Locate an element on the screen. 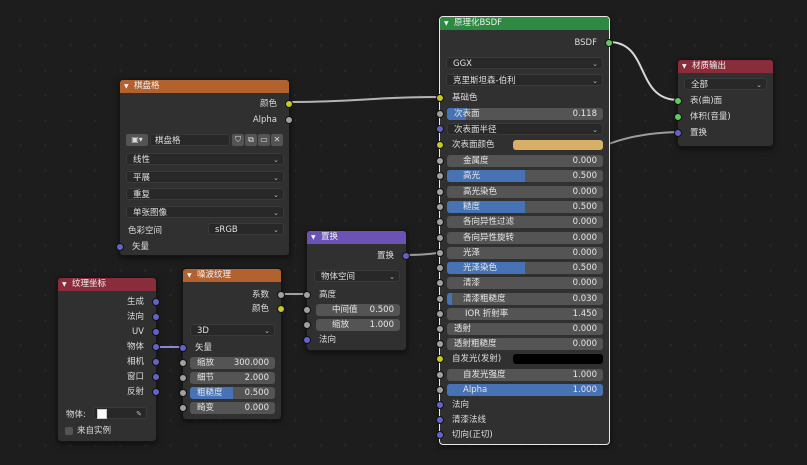 The width and height of the screenshot is (807, 465). subsurface-field: 次表面 0.118 is located at coordinates (525, 114).